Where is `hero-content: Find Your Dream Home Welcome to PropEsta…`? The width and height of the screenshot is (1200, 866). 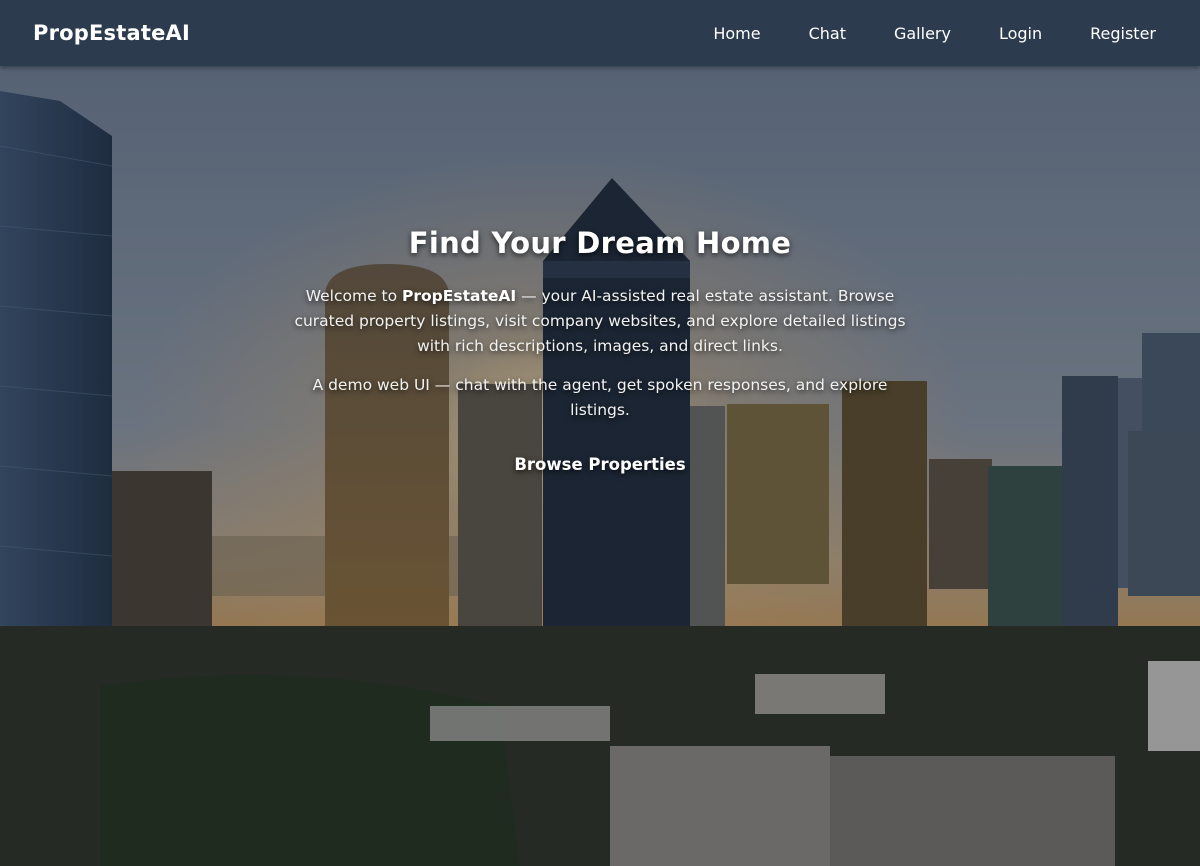 hero-content: Find Your Dream Home Welcome to PropEsta… is located at coordinates (600, 350).